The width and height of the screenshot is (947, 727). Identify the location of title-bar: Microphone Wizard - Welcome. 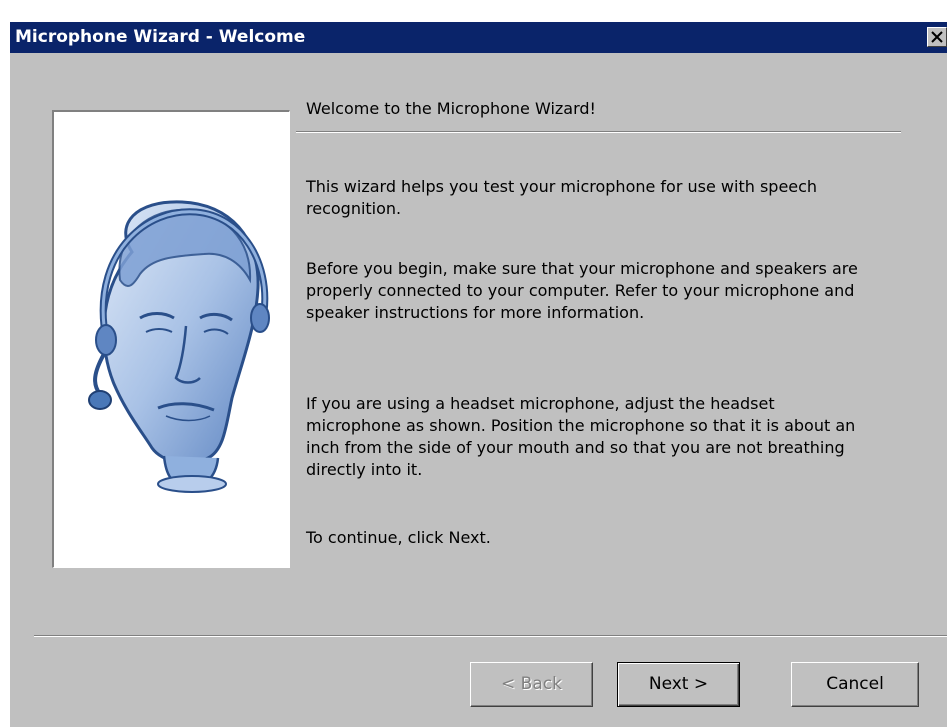
(478, 37).